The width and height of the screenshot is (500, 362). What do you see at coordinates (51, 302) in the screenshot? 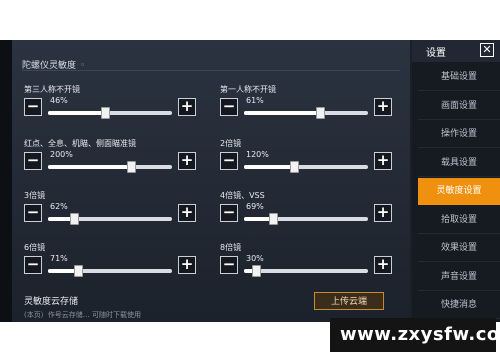
I see `cloud-storage-title: 灵敏度云存储` at bounding box center [51, 302].